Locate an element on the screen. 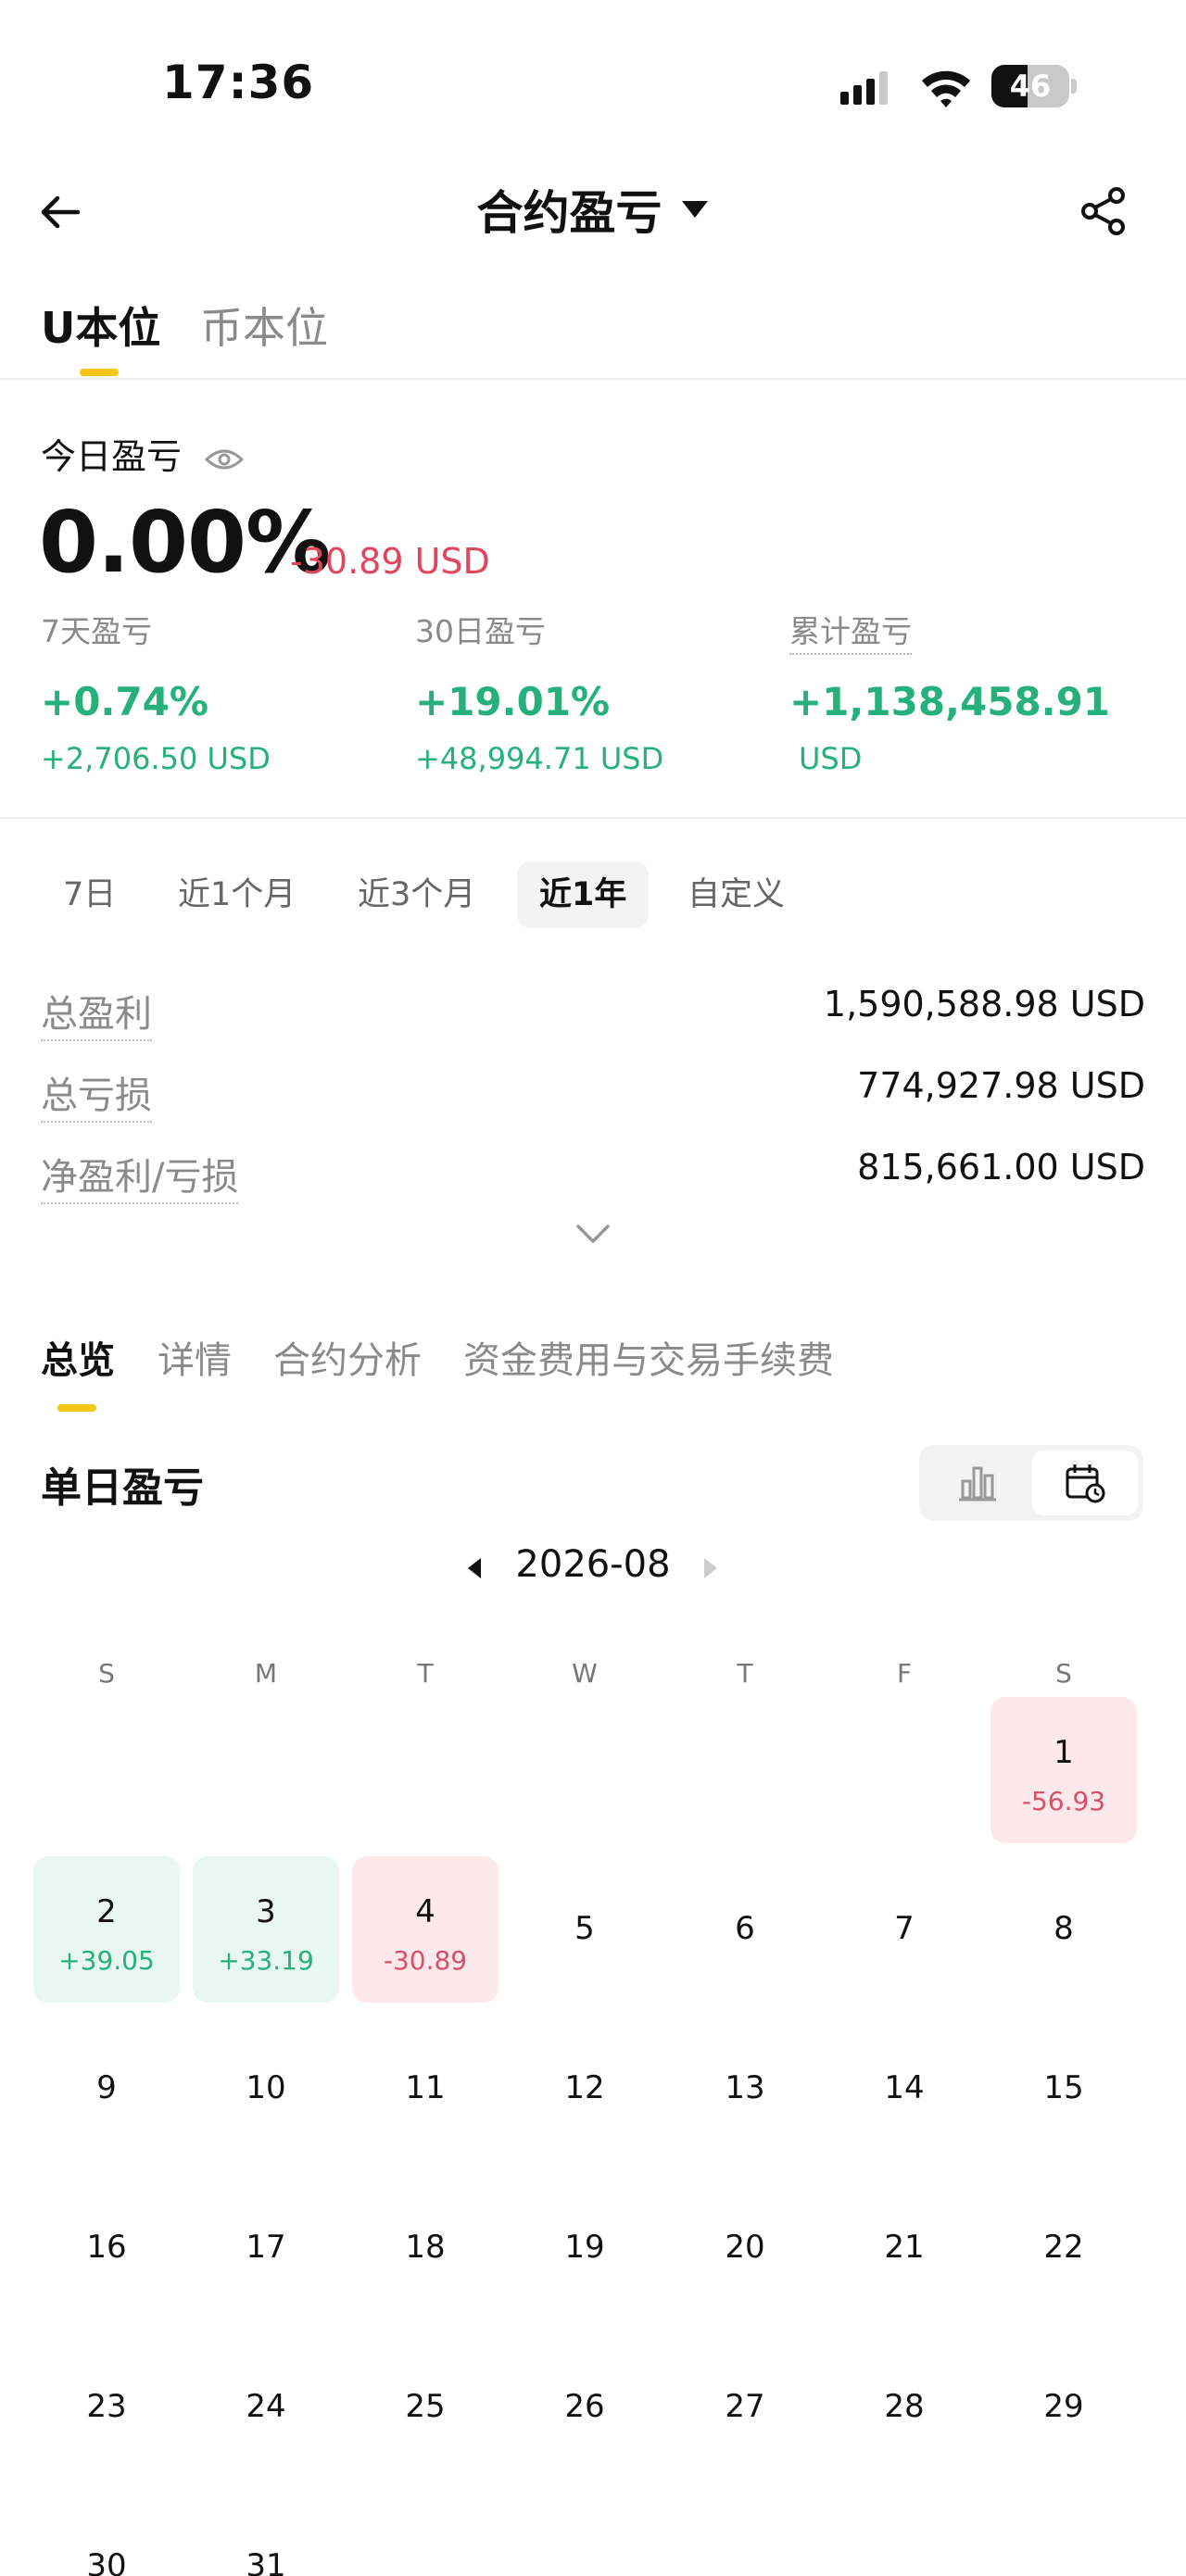 Image resolution: width=1186 pixels, height=2576 pixels. section-tabs: 总览 详情 合约分析 资金费用与交易手续费 is located at coordinates (593, 1372).